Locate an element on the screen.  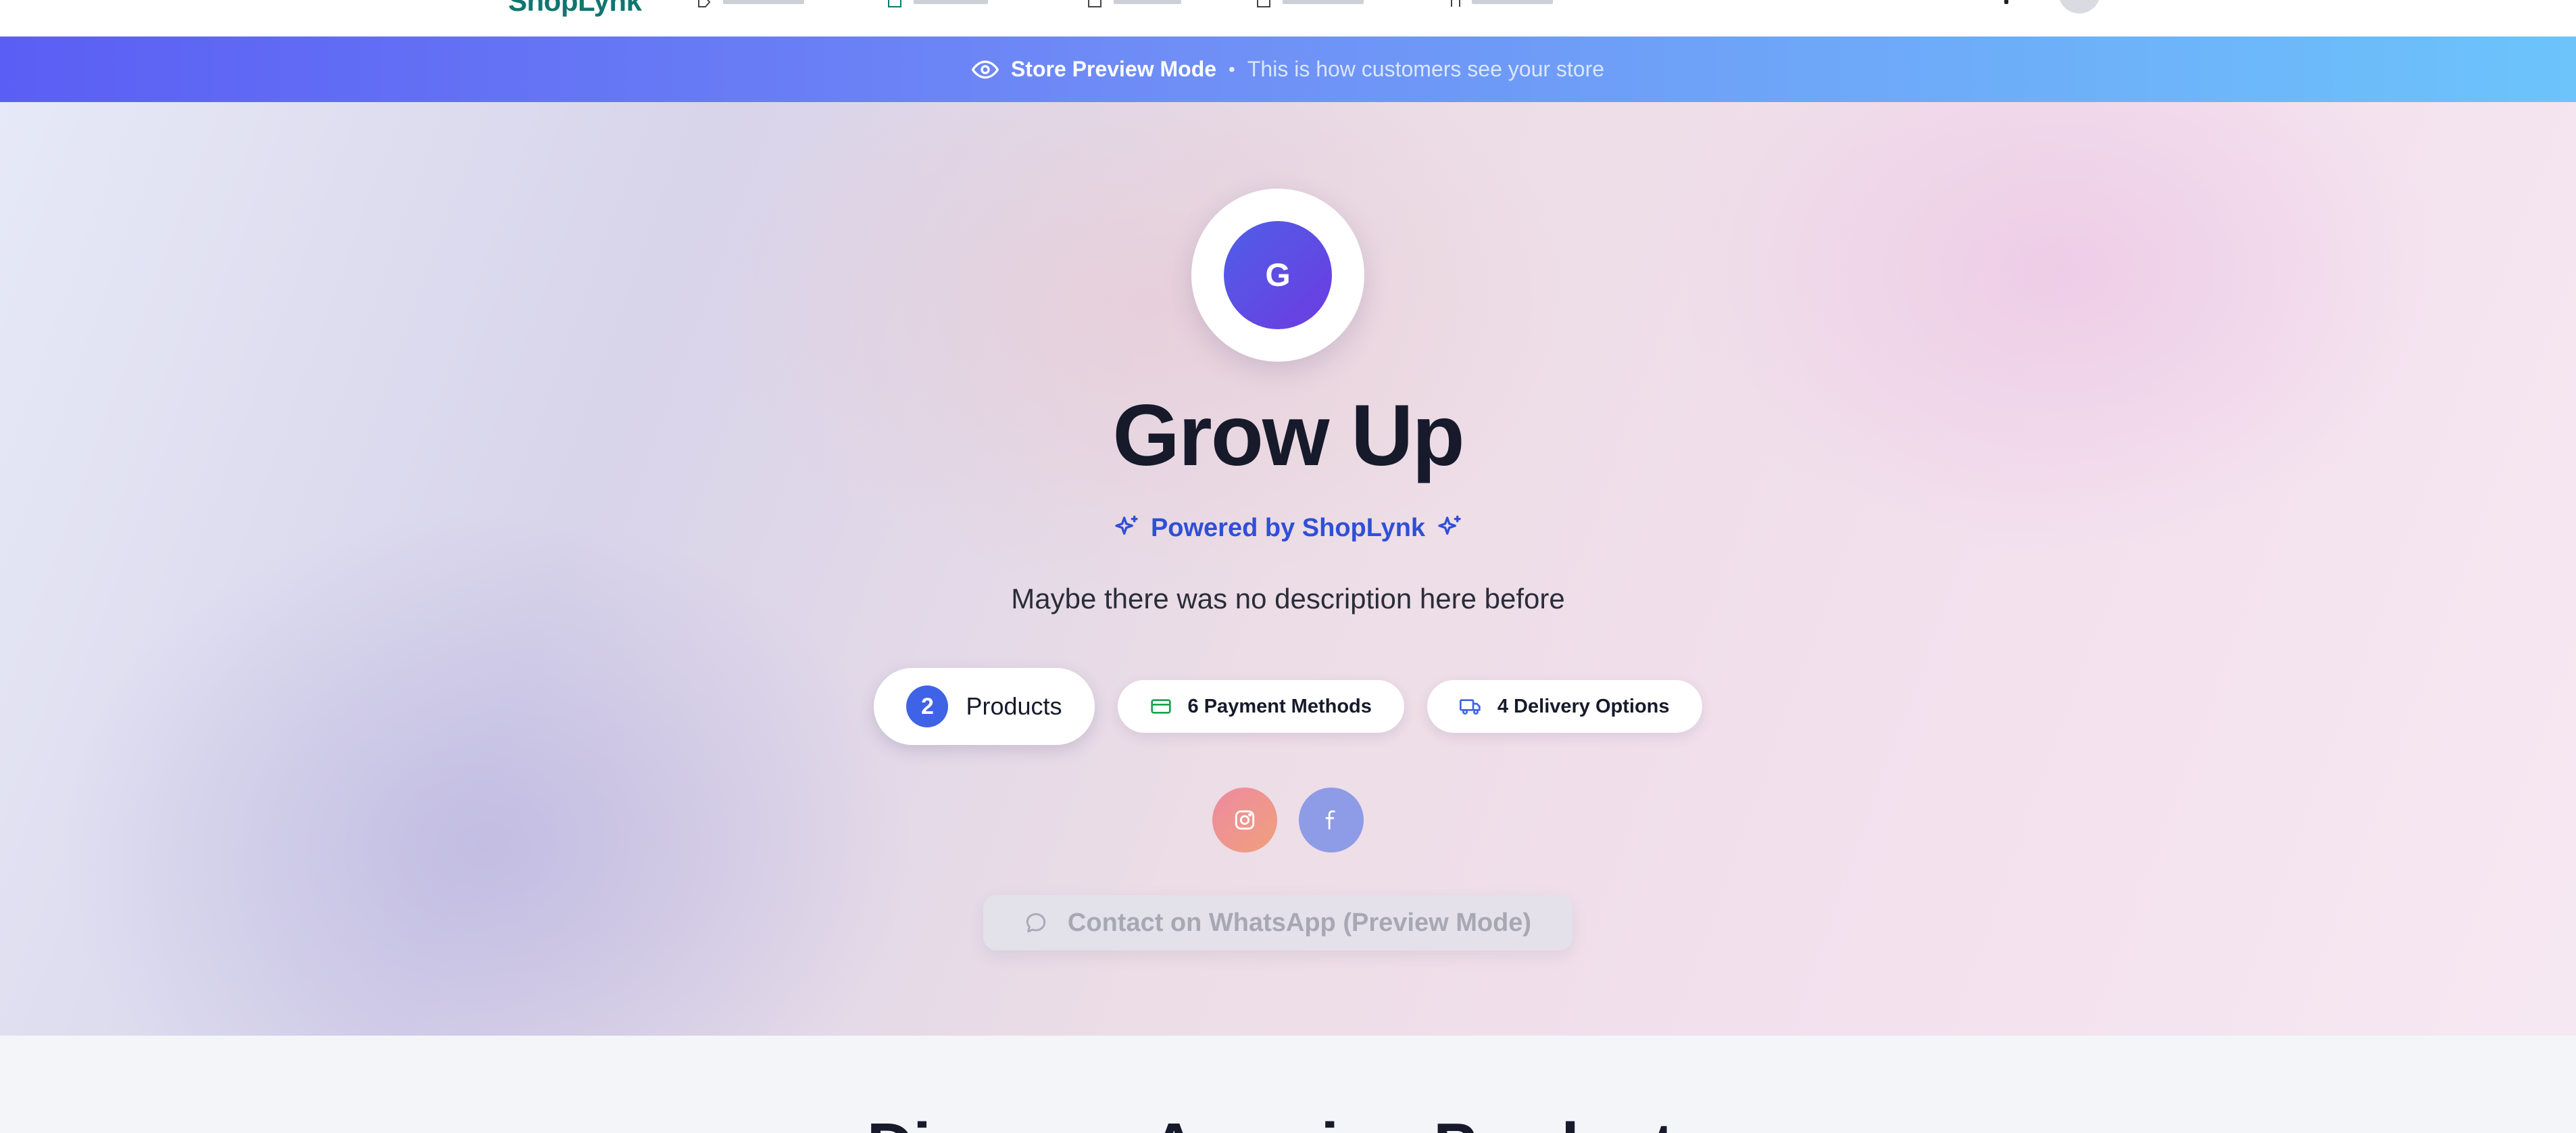
payment-methods-label: 6 Payment Methods is located at coordinates (1279, 706).